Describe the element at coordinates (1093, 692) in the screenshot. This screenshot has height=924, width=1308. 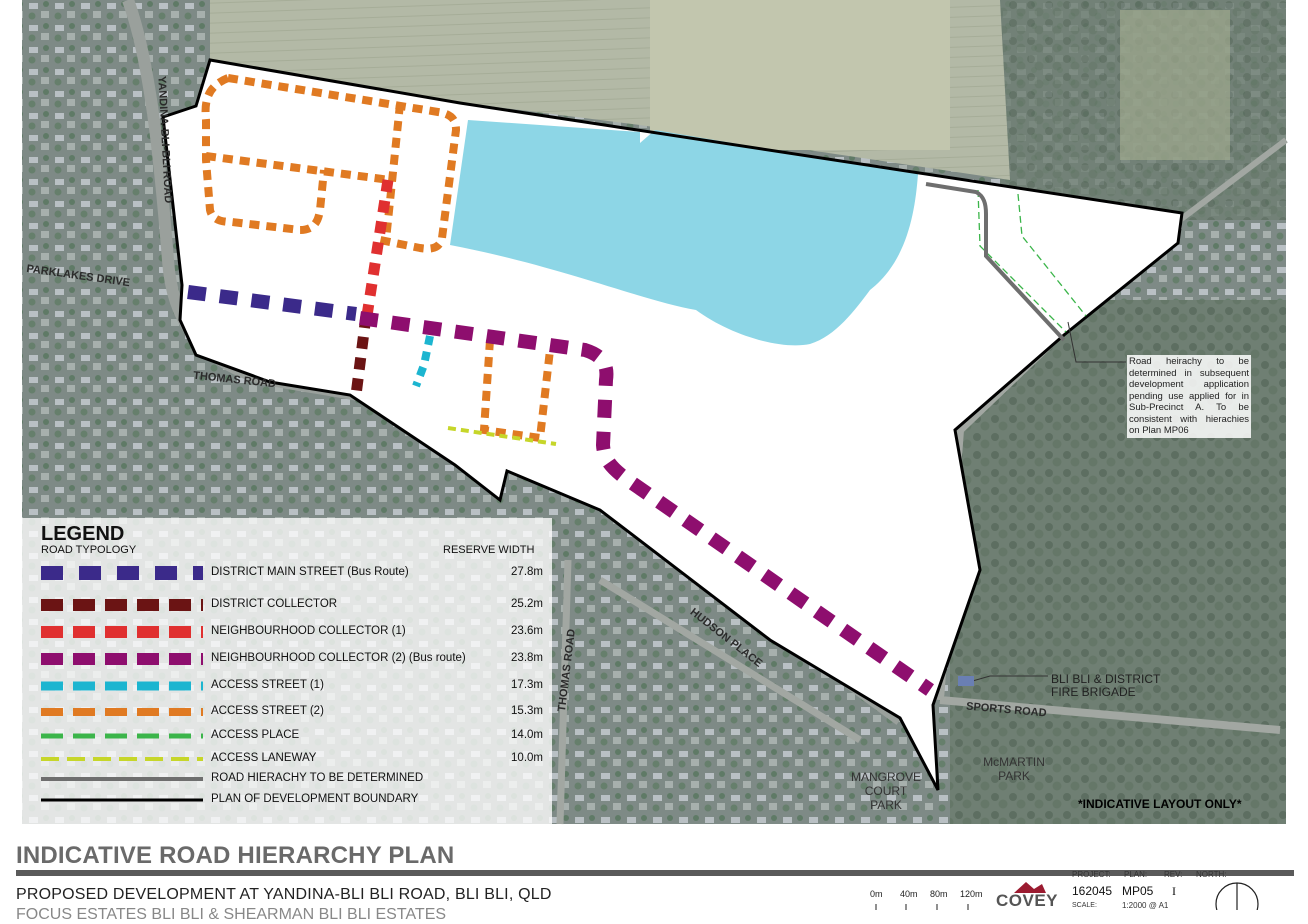
I see `fire-brigade-line2: FIRE BRIGADE` at that location.